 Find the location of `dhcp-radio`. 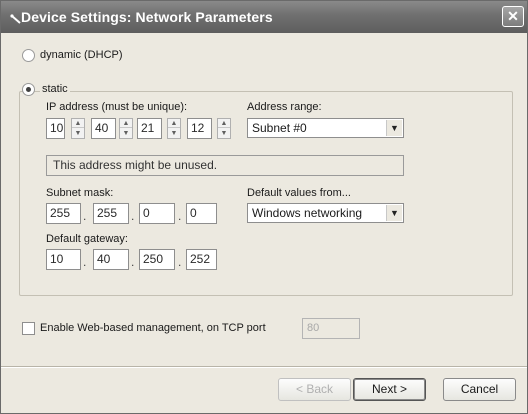

dhcp-radio is located at coordinates (28, 55).